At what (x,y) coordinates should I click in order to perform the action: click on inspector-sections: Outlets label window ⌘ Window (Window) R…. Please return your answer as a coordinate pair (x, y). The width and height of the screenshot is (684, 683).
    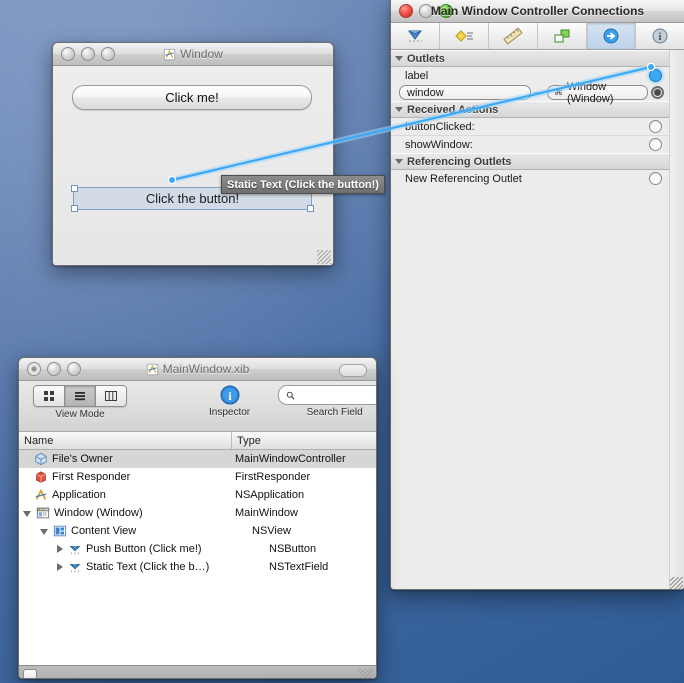
    Looking at the image, I should click on (530, 118).